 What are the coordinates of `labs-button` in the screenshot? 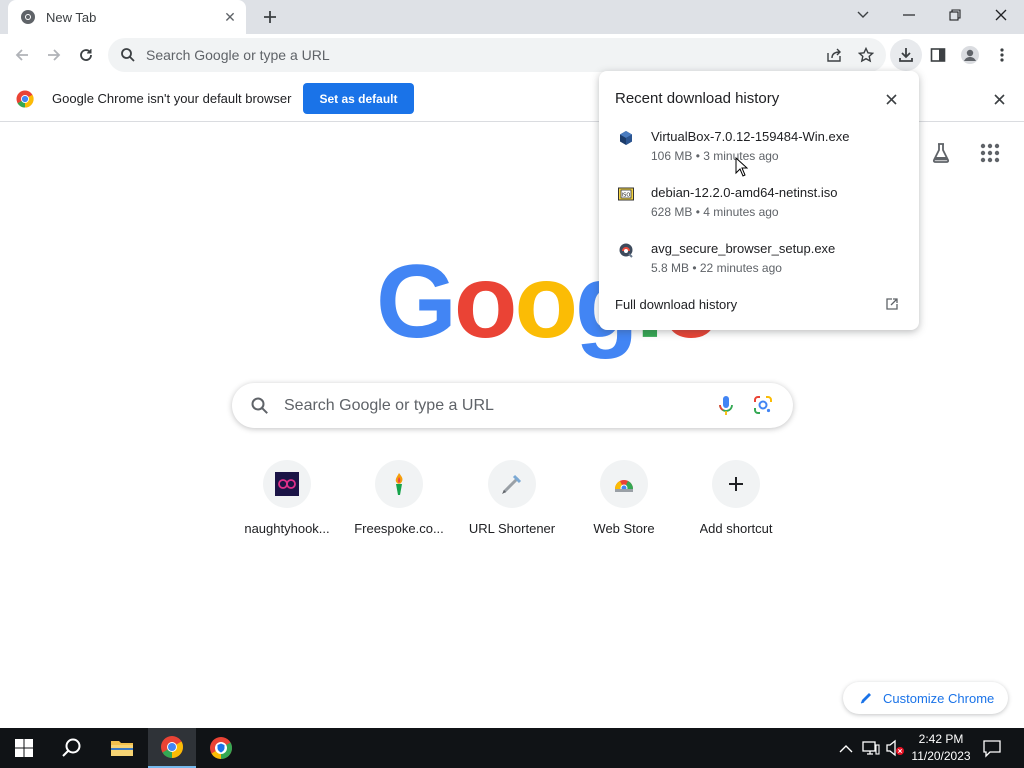 It's located at (941, 153).